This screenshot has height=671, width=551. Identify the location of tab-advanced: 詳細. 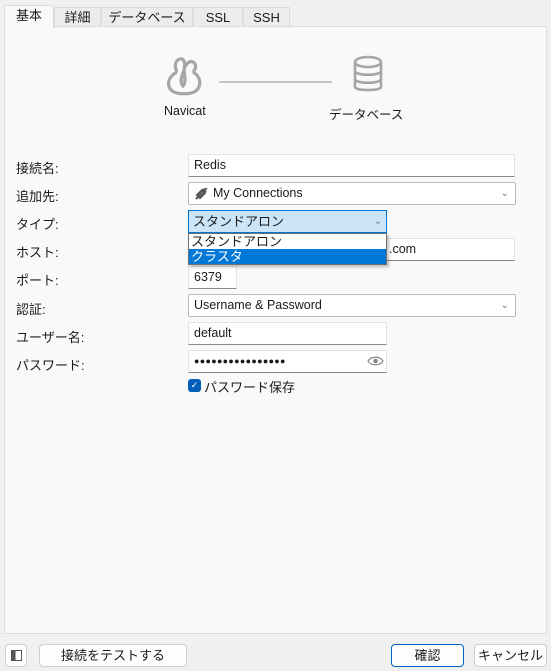
(77, 17).